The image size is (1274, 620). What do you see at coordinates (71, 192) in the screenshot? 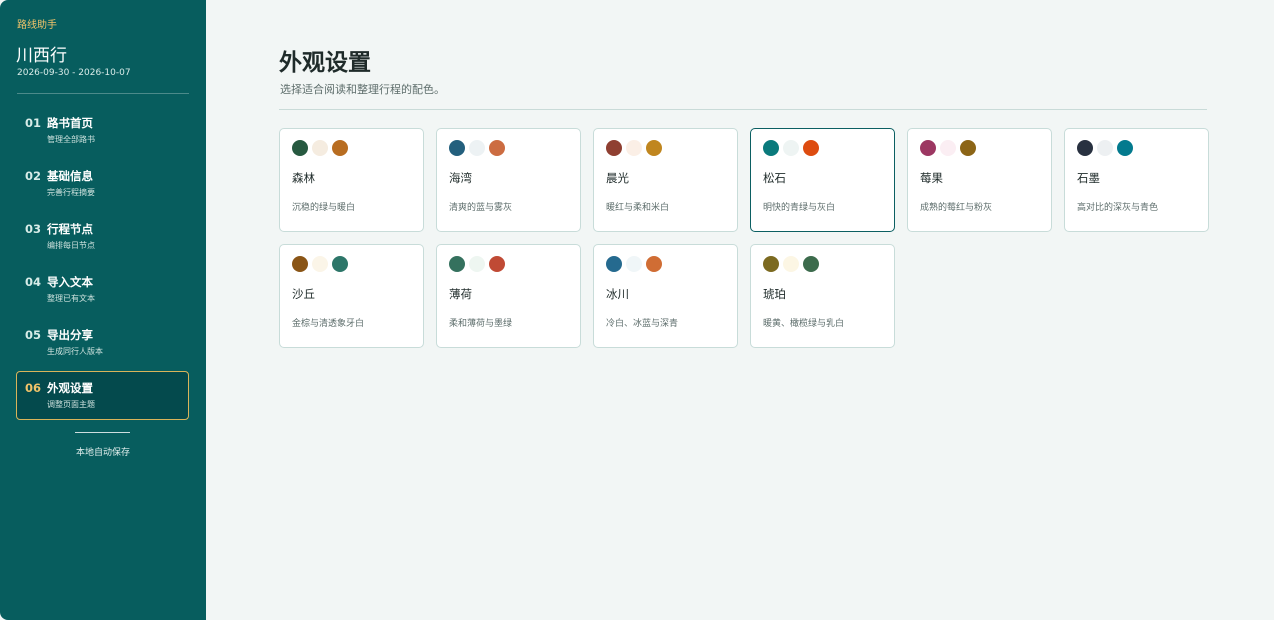
I see `nav-subtitle: 完善行程摘要` at bounding box center [71, 192].